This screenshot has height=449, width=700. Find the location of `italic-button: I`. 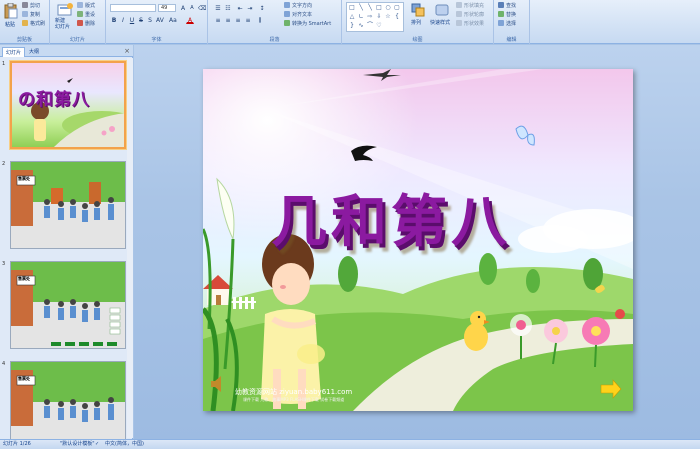

italic-button: I is located at coordinates (123, 20).